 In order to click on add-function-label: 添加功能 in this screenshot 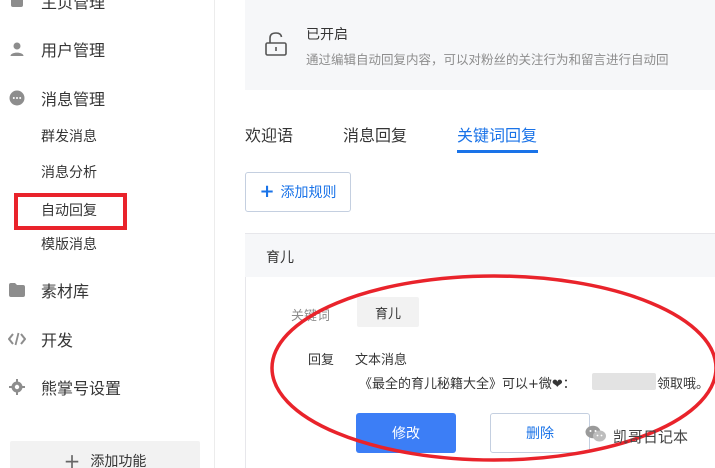, I will do `click(118, 461)`.